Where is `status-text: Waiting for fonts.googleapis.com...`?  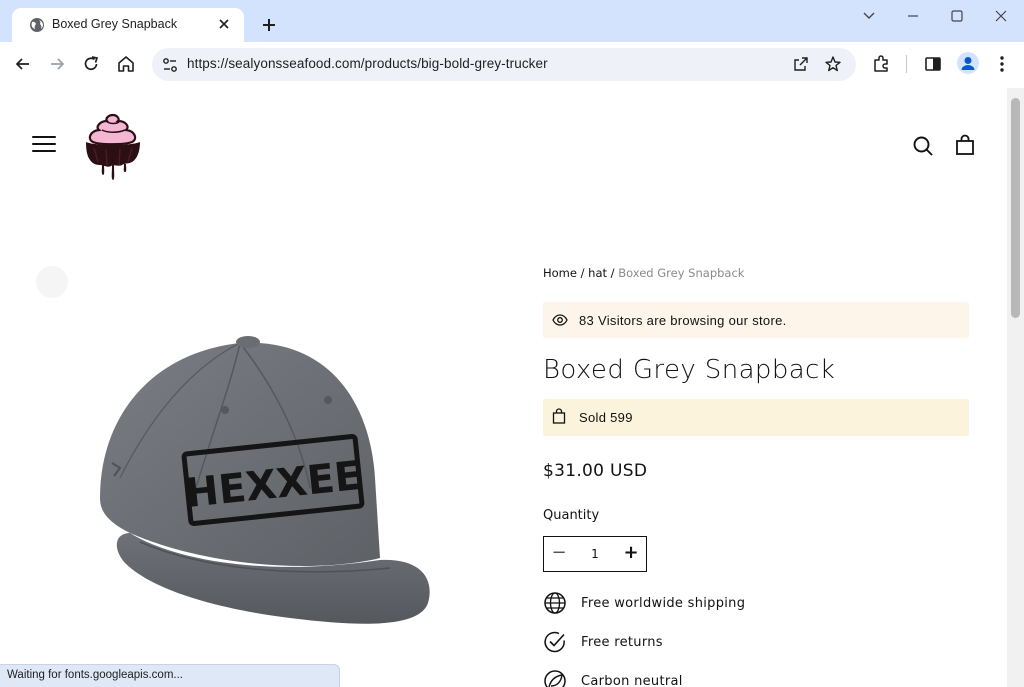 status-text: Waiting for fonts.googleapis.com... is located at coordinates (95, 675).